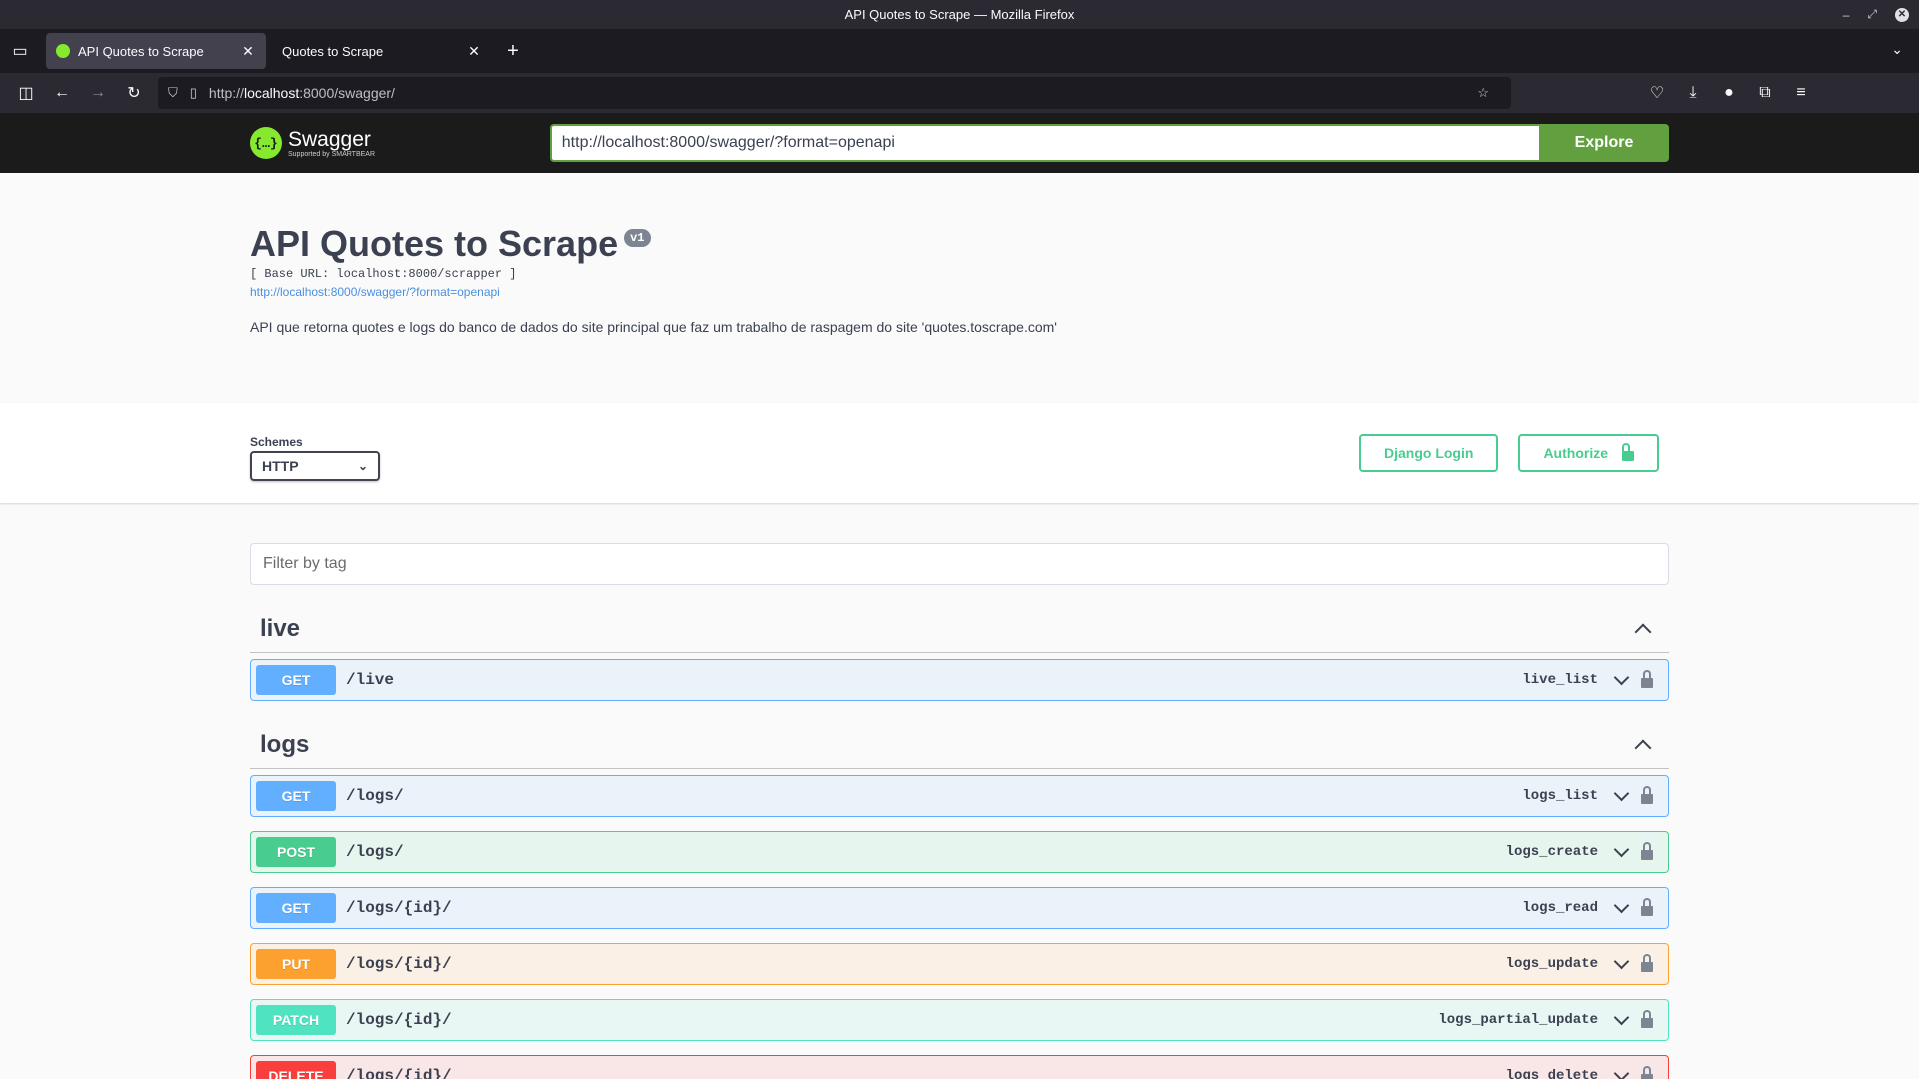 The image size is (1919, 1079). I want to click on schemes-value: HTTP, so click(280, 466).